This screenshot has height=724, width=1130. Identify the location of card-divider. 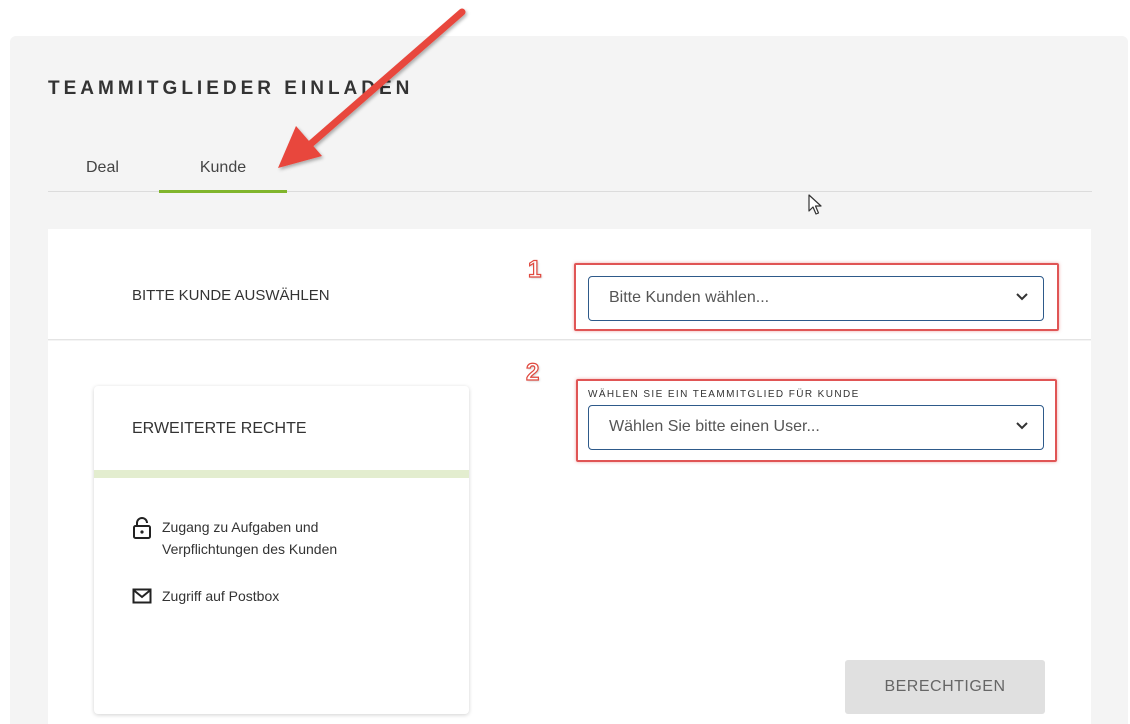
(281, 474).